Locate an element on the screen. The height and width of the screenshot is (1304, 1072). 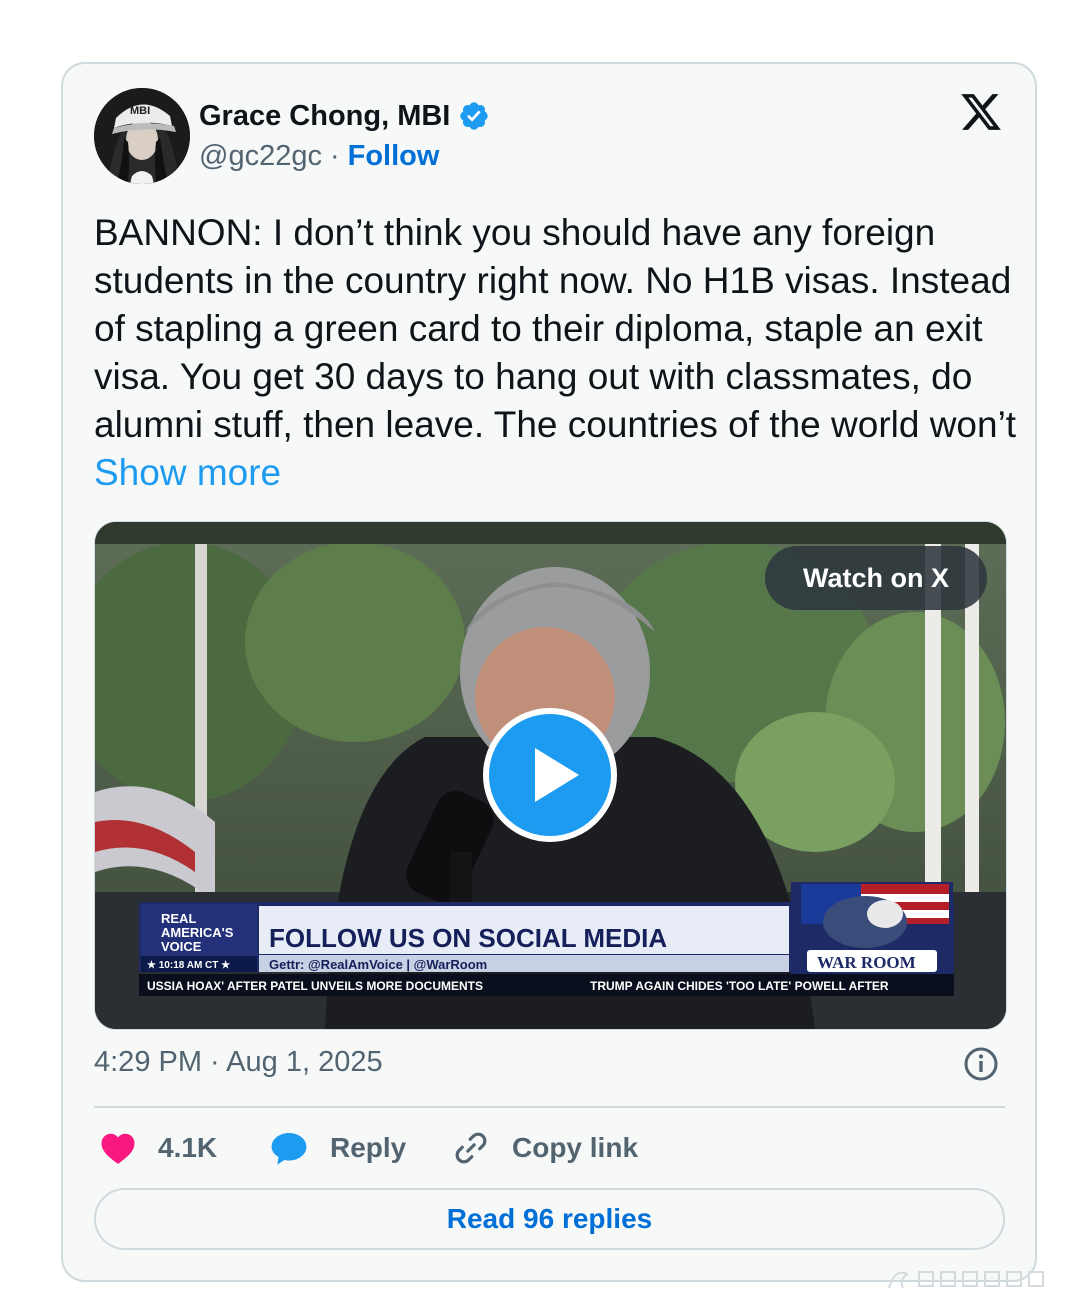
avatar: MBI is located at coordinates (142, 136).